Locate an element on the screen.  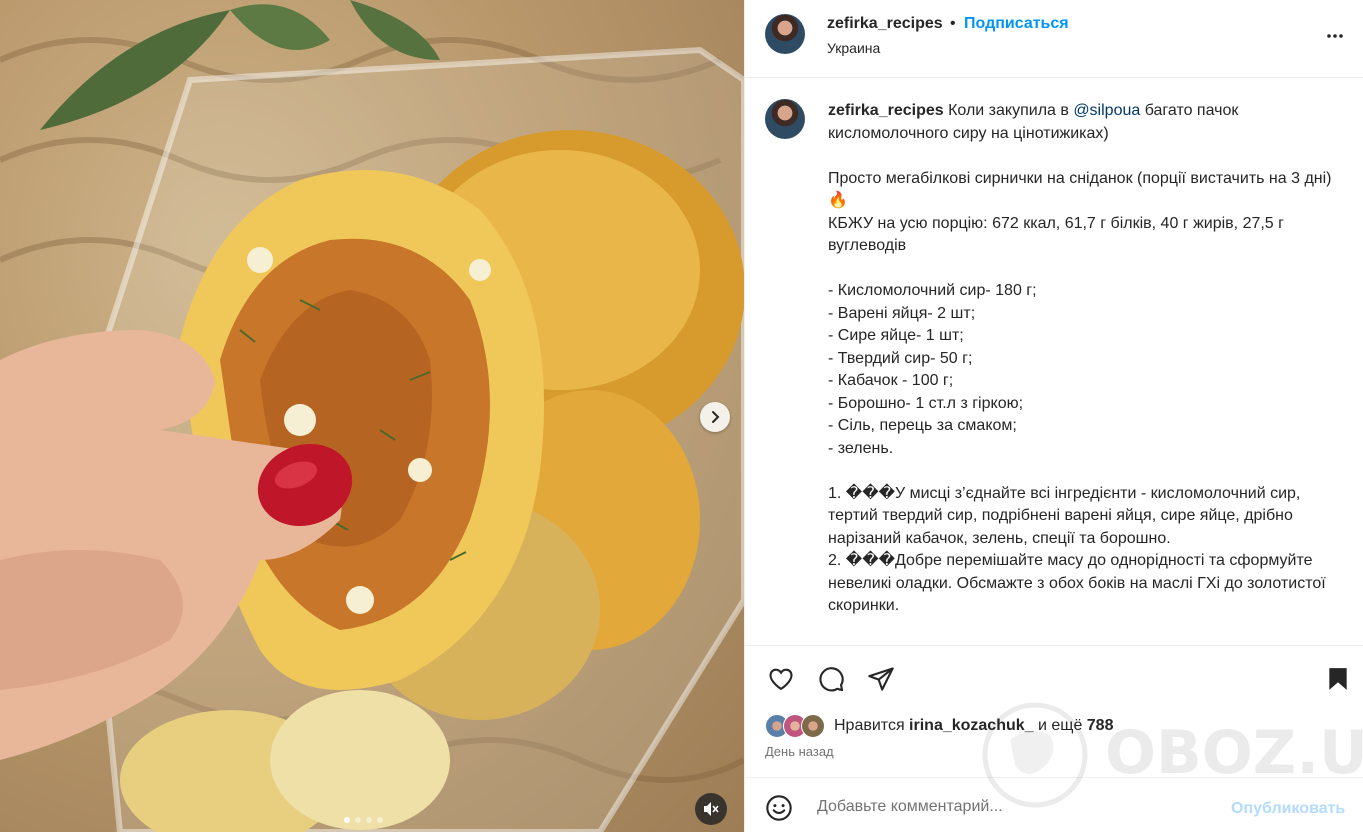
likes-prefix: Нравится is located at coordinates (872, 725).